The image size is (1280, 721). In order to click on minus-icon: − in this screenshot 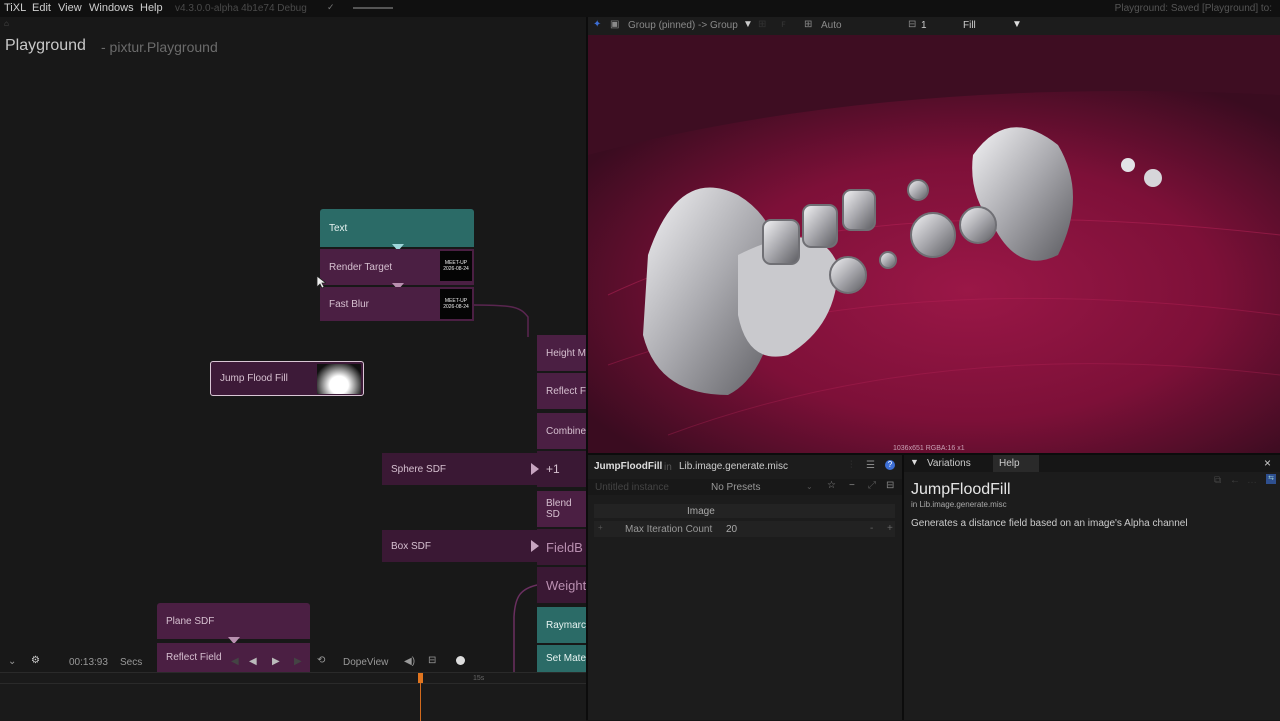, I will do `click(852, 485)`.